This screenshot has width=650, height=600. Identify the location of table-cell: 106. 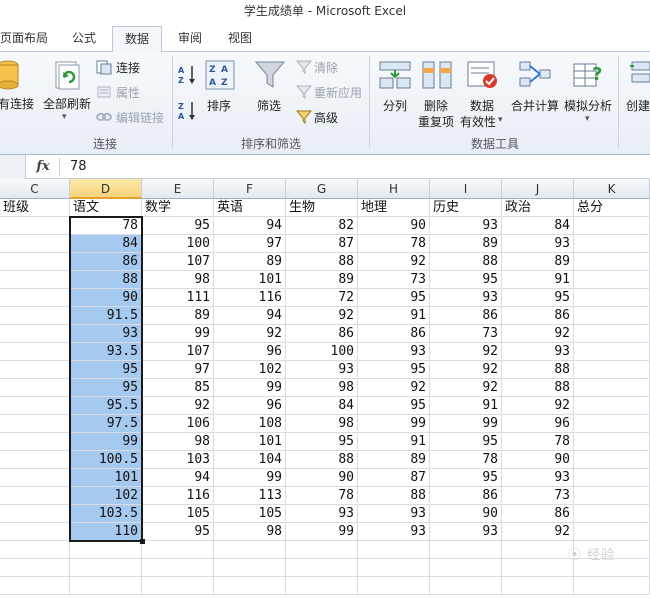
(178, 424).